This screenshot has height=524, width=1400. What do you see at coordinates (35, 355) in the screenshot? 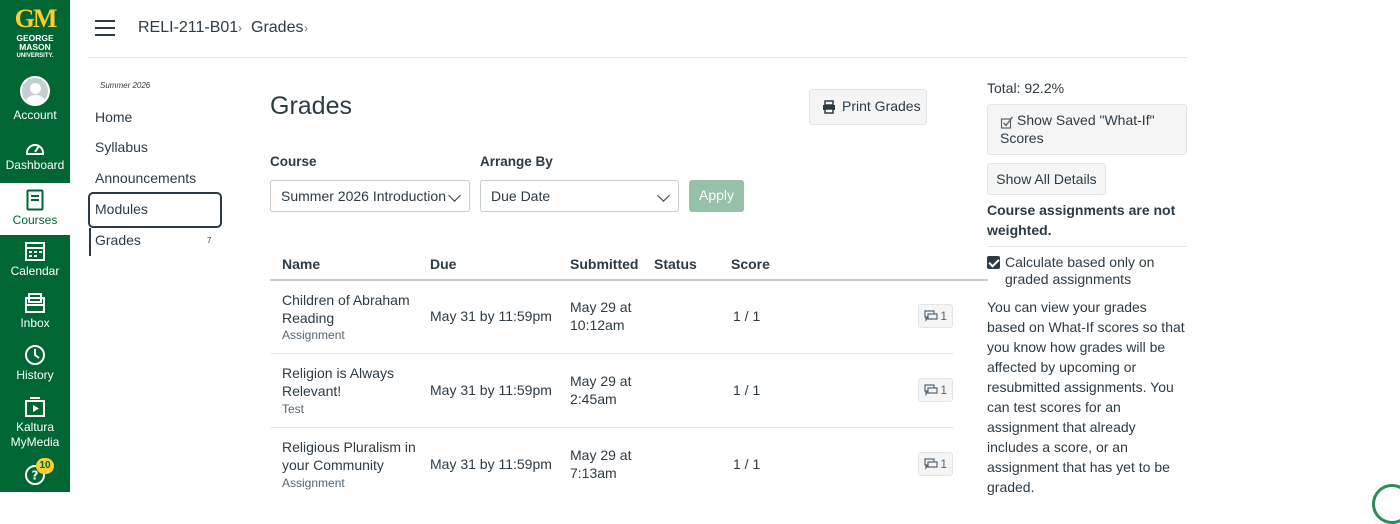
I see `history-icon` at bounding box center [35, 355].